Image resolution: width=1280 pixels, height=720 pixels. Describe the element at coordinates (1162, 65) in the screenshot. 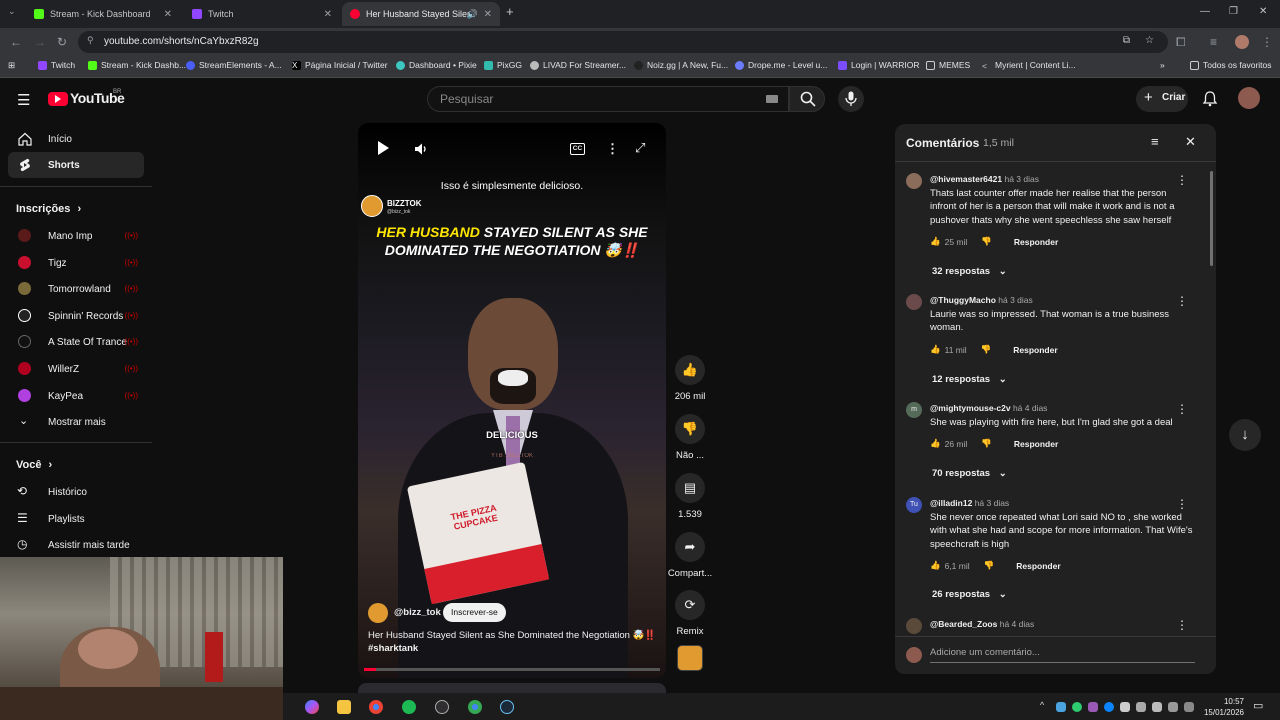

I see `more-bookmarks-icon: »` at that location.